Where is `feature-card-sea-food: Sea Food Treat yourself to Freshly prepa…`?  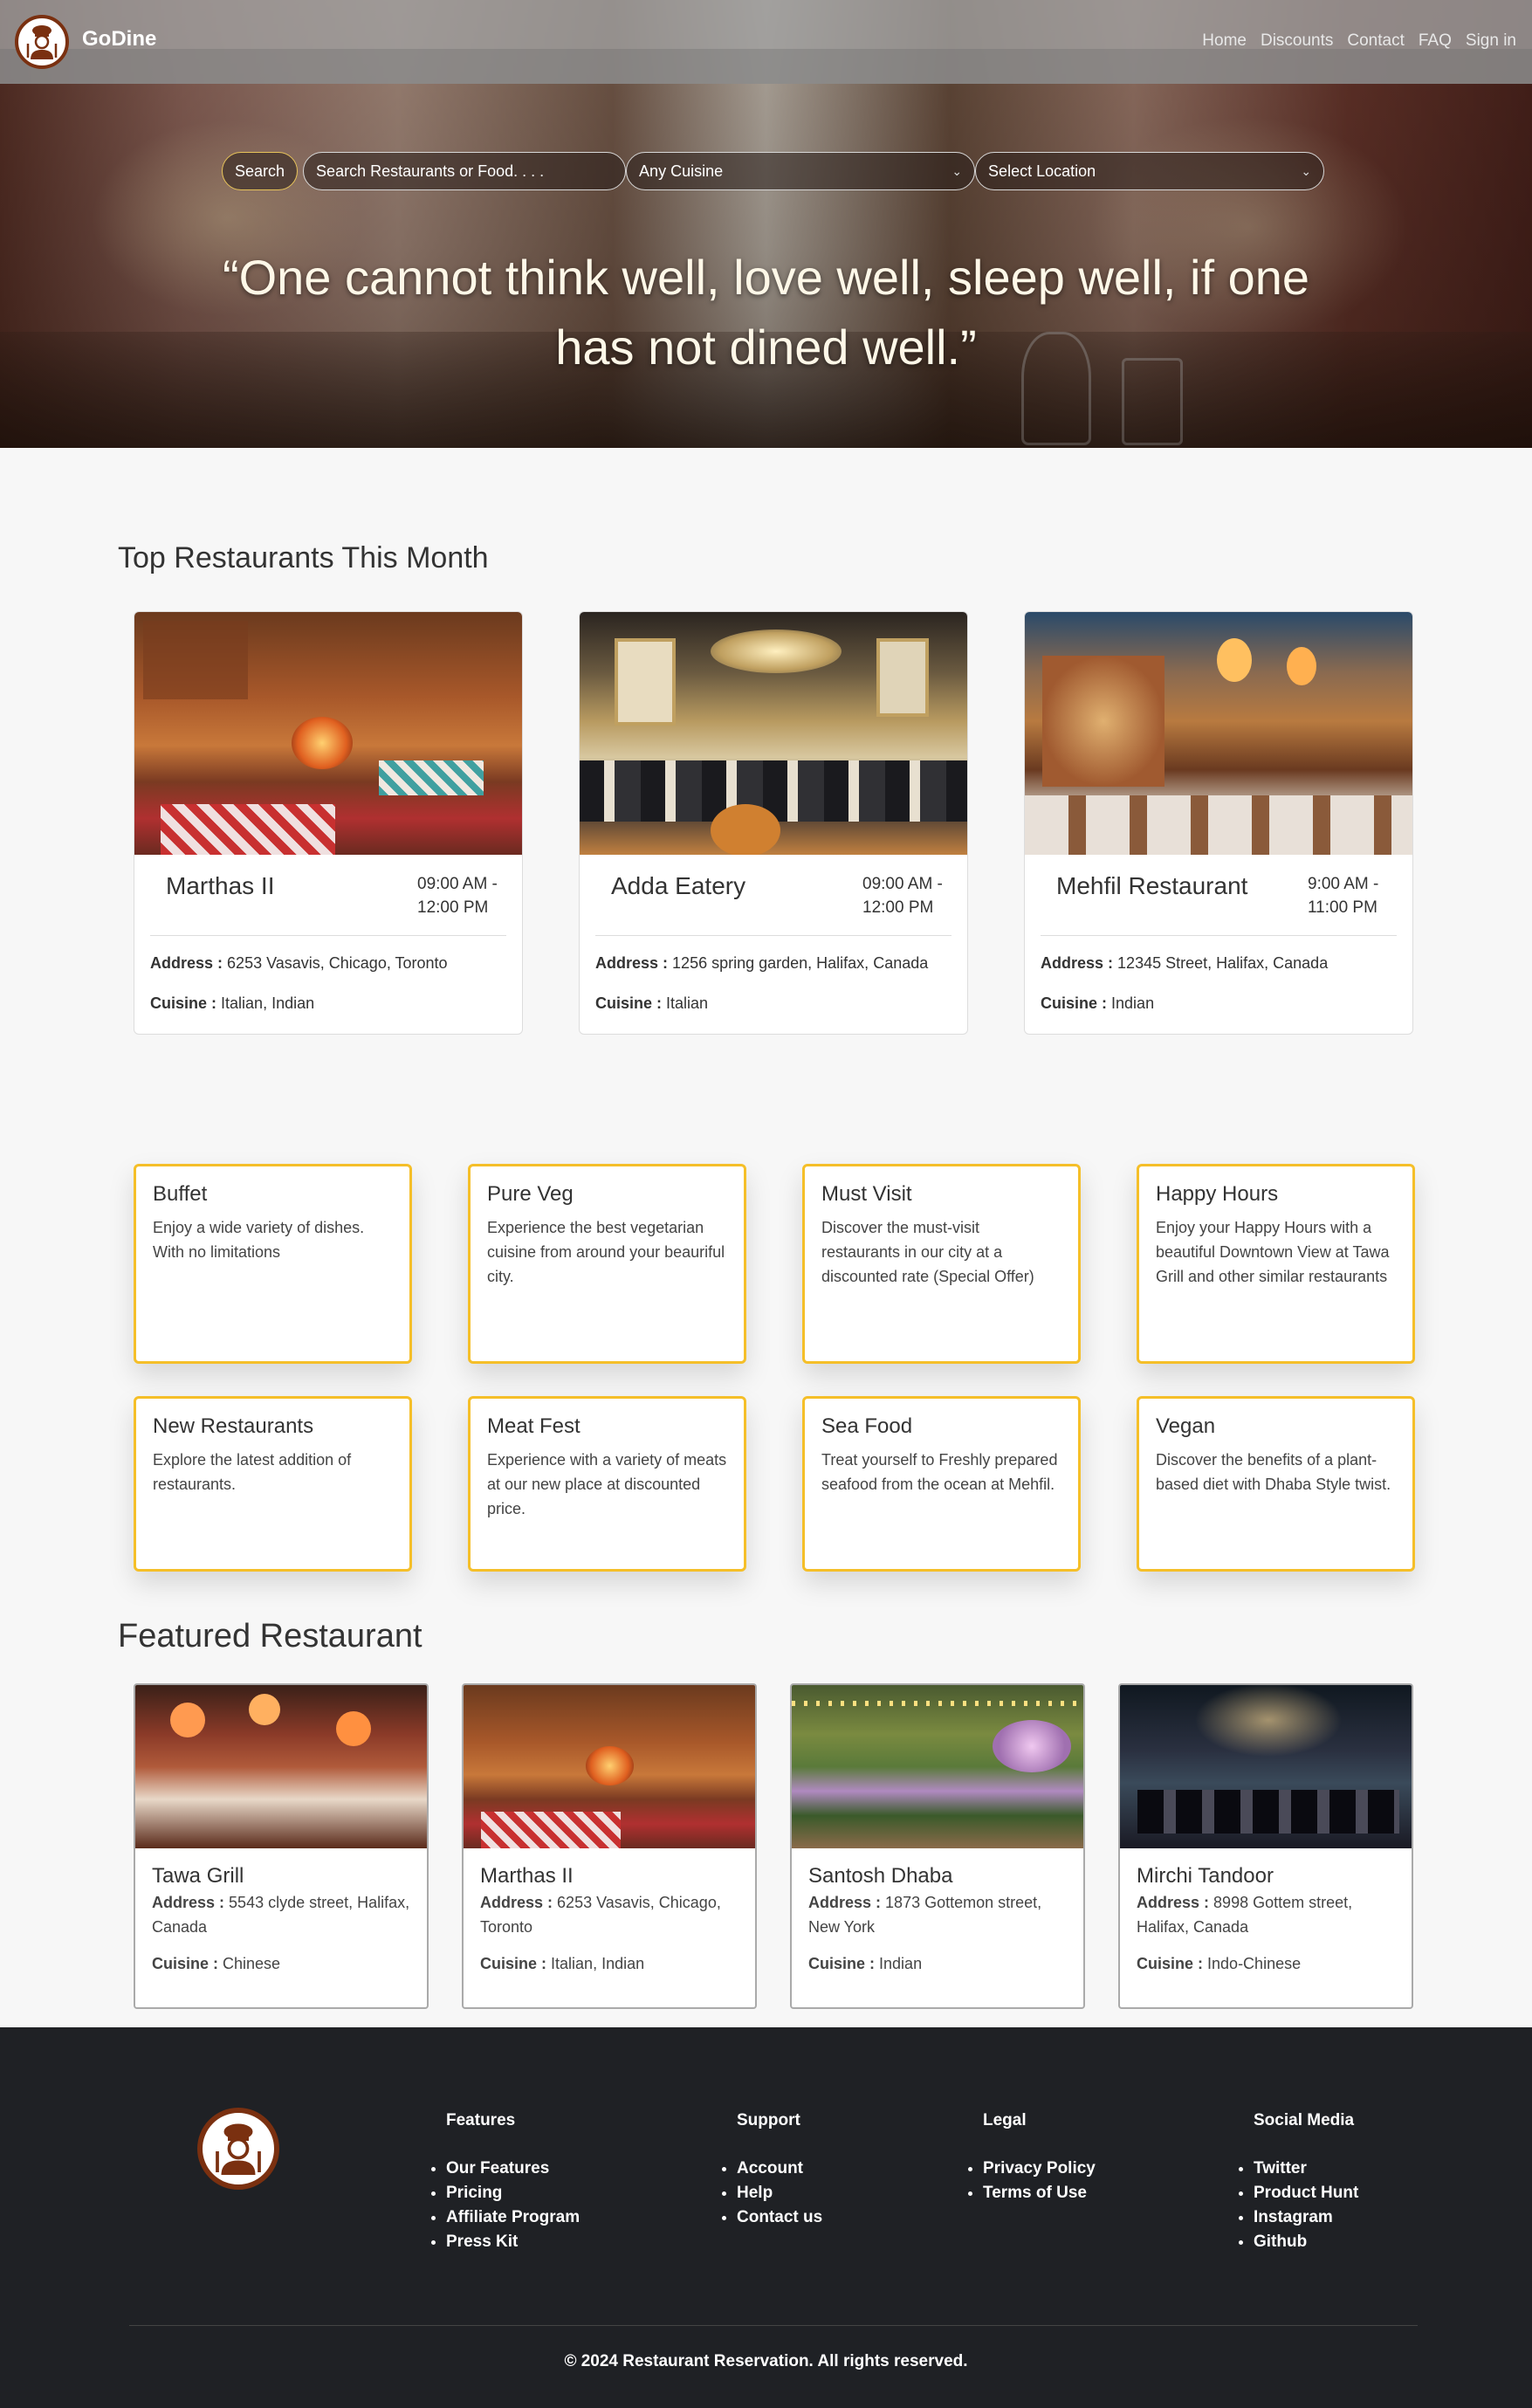
feature-card-sea-food: Sea Food Treat yourself to Freshly prepa… is located at coordinates (941, 1484).